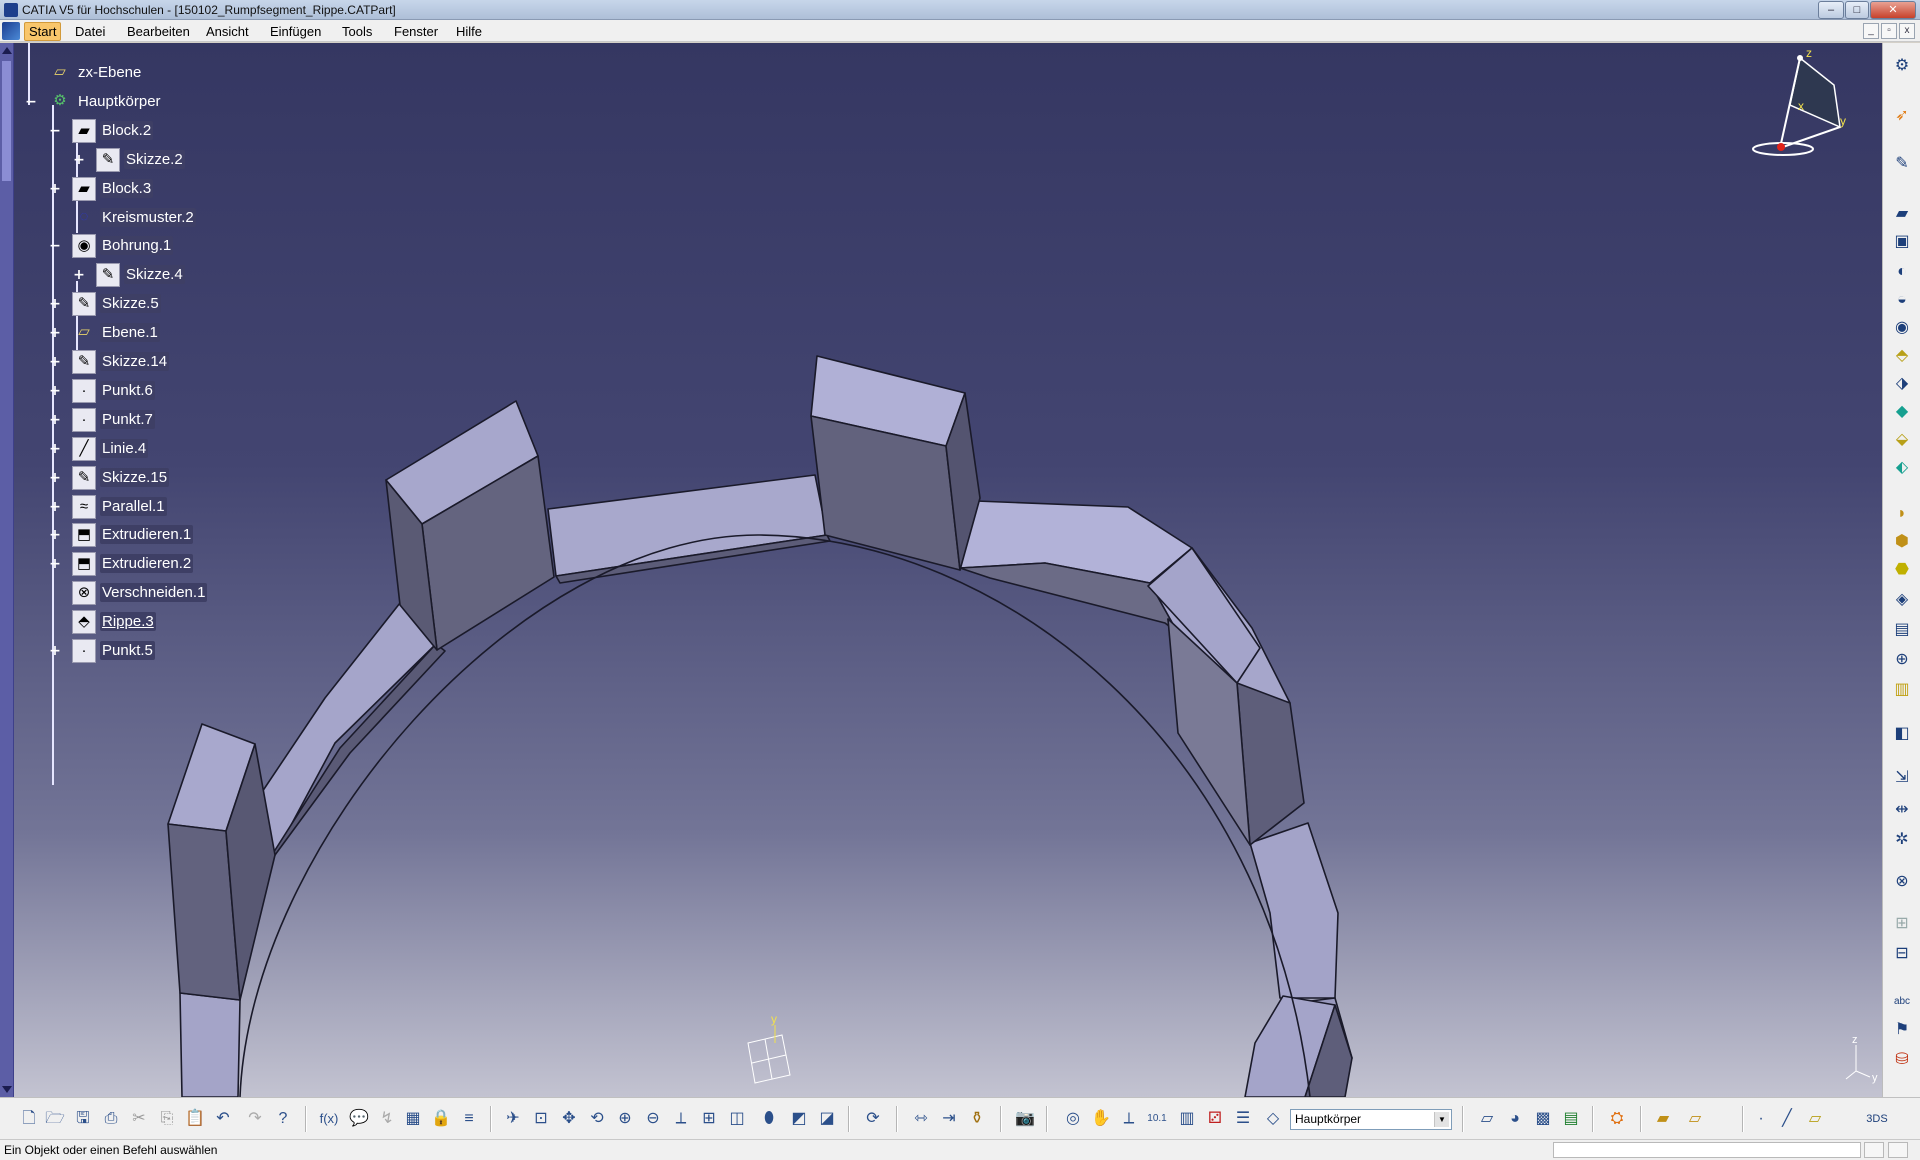 The width and height of the screenshot is (1920, 1160). What do you see at coordinates (1902, 778) in the screenshot?
I see `translation-icon: ⇲` at bounding box center [1902, 778].